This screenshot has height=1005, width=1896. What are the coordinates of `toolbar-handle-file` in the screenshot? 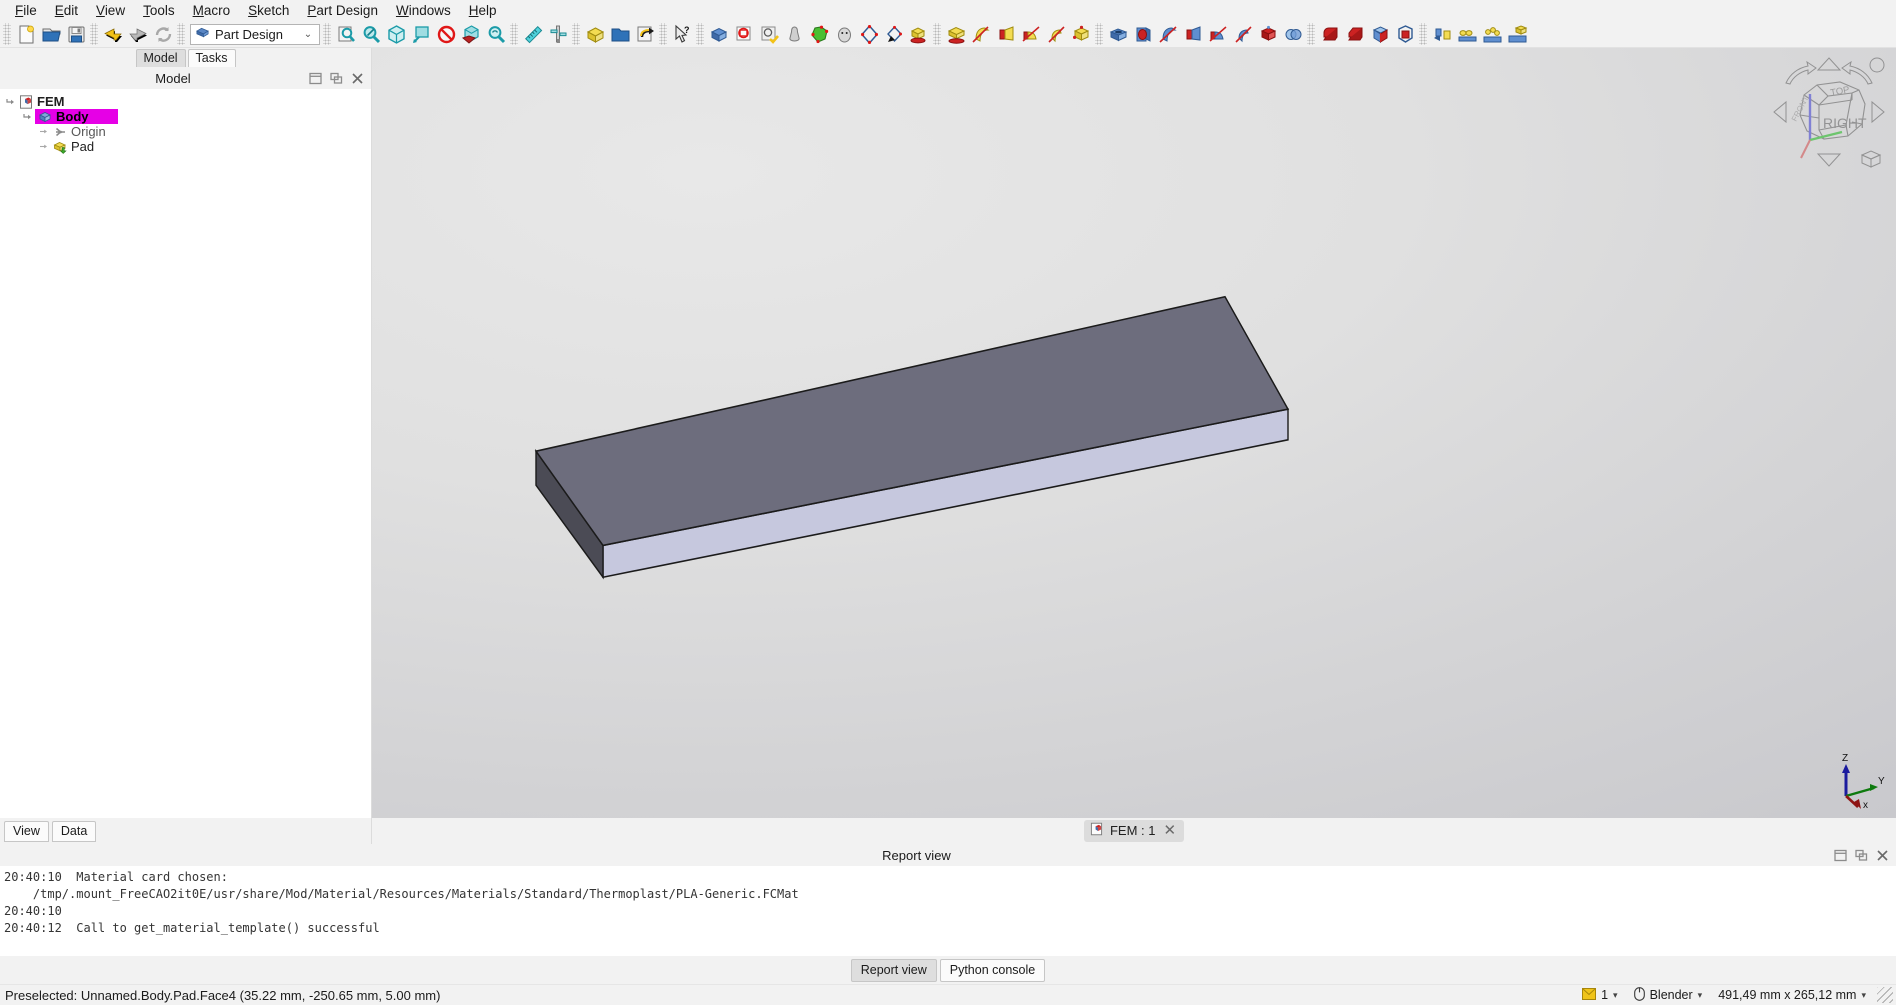 It's located at (7, 34).